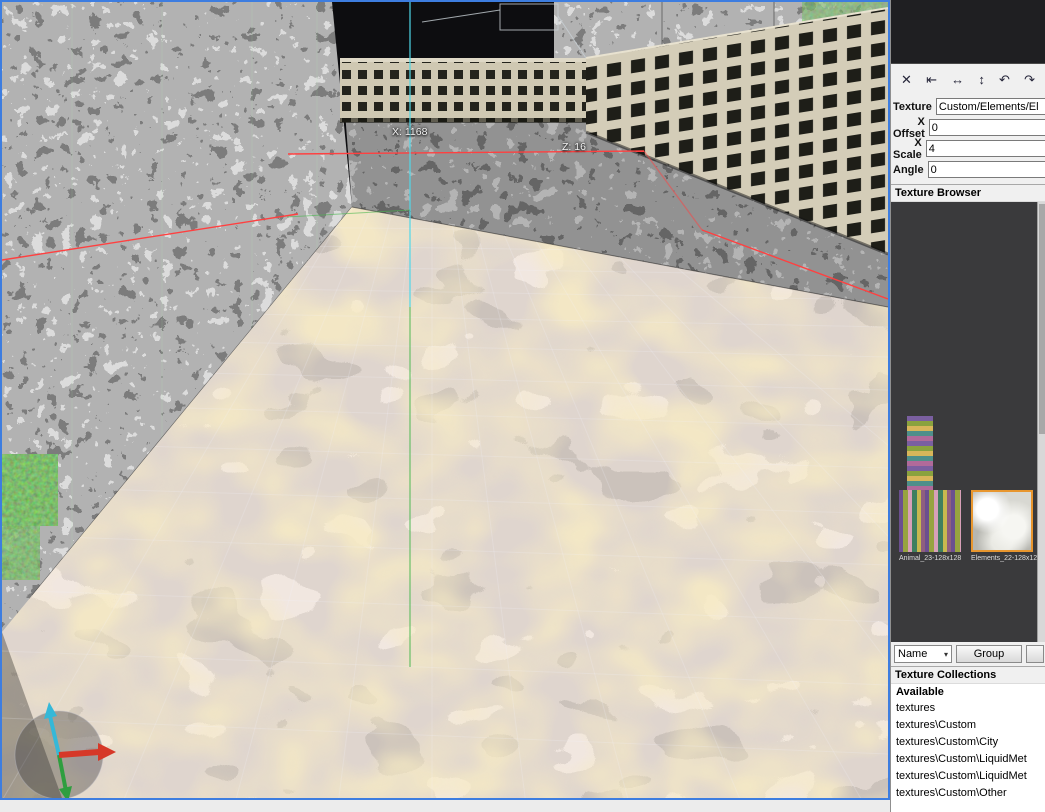 This screenshot has width=1045, height=812. I want to click on available-label: Available, so click(920, 692).